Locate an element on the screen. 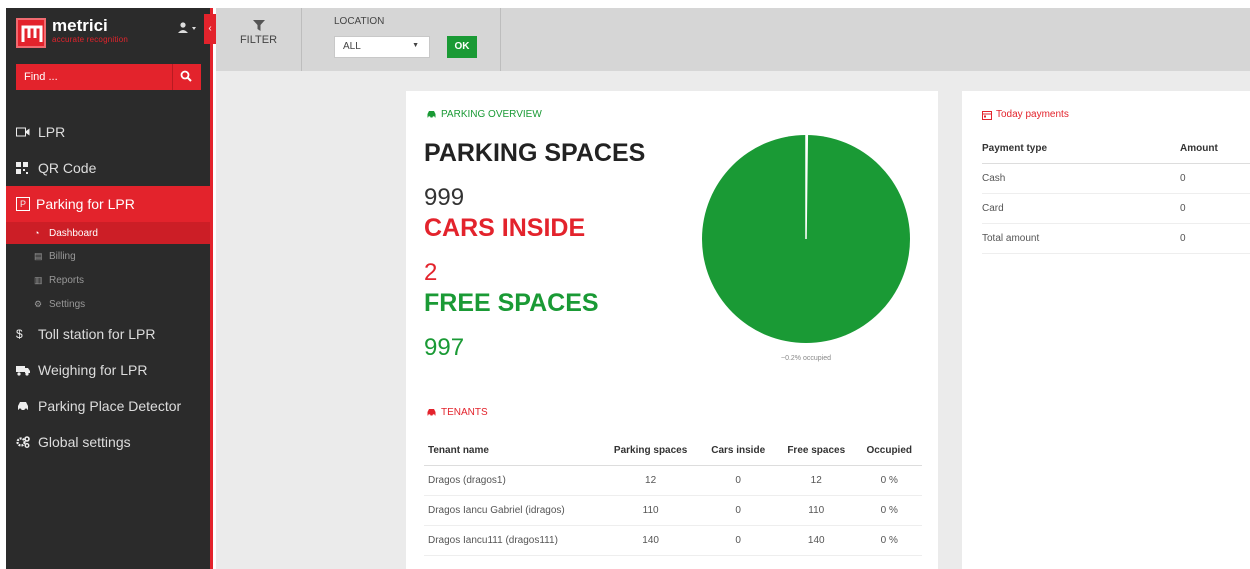  location-select: ALL ▼ is located at coordinates (382, 47).